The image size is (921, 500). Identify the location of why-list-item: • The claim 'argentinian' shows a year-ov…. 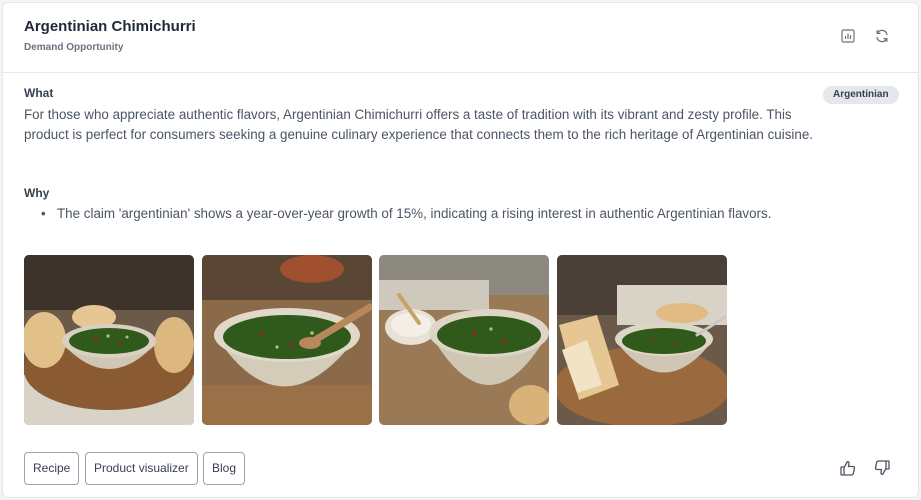
(397, 213).